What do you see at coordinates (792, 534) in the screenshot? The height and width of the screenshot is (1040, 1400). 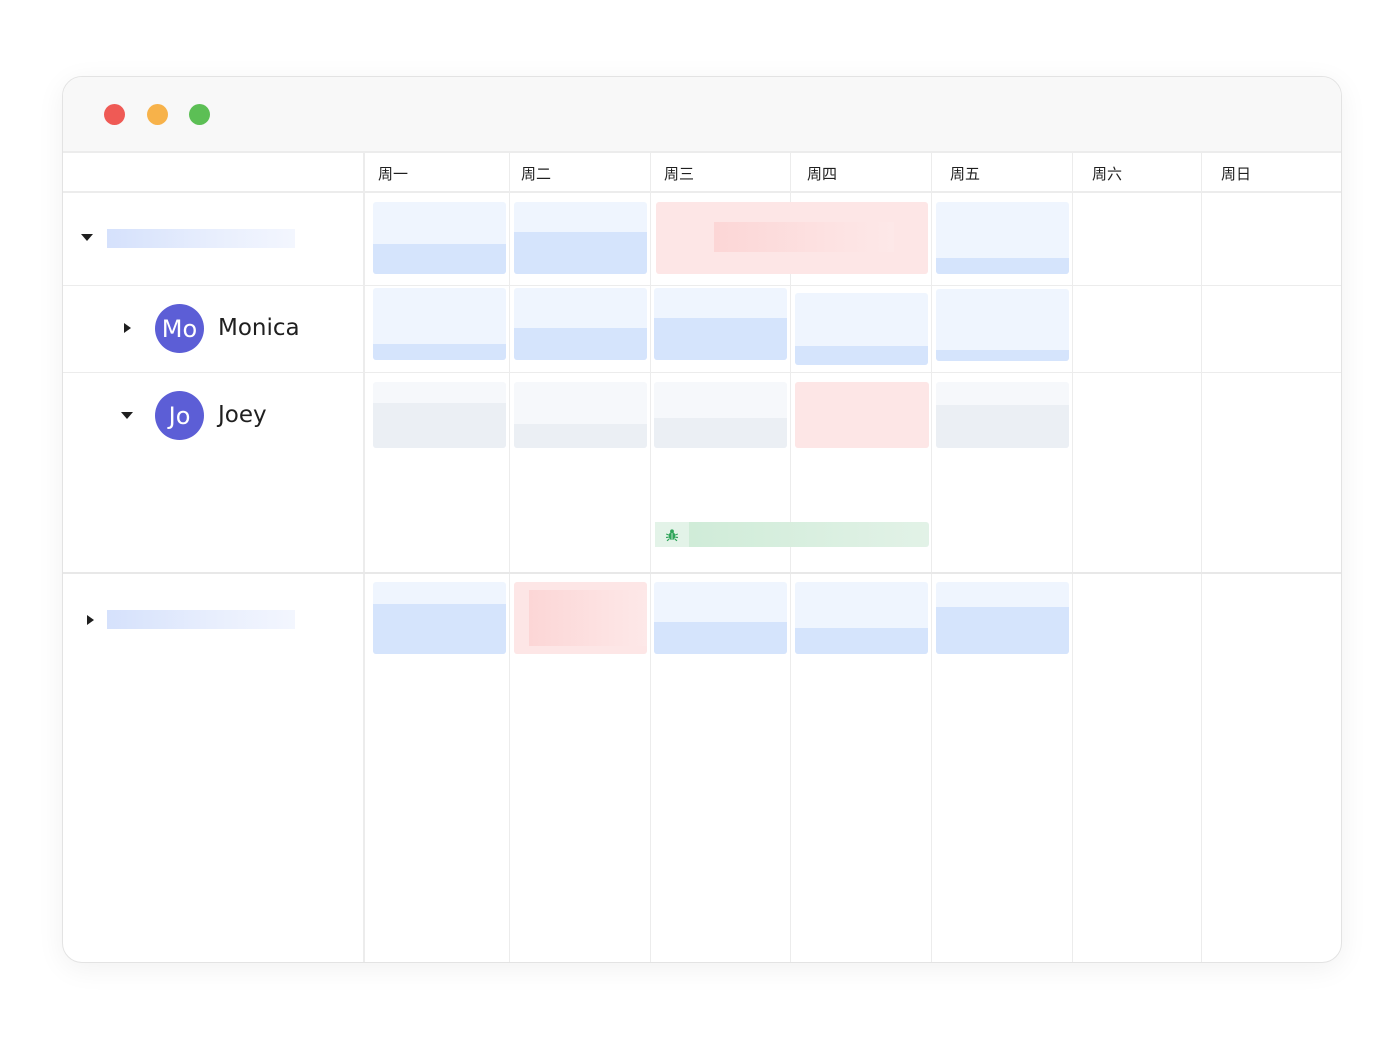 I see `bug-task-bar` at bounding box center [792, 534].